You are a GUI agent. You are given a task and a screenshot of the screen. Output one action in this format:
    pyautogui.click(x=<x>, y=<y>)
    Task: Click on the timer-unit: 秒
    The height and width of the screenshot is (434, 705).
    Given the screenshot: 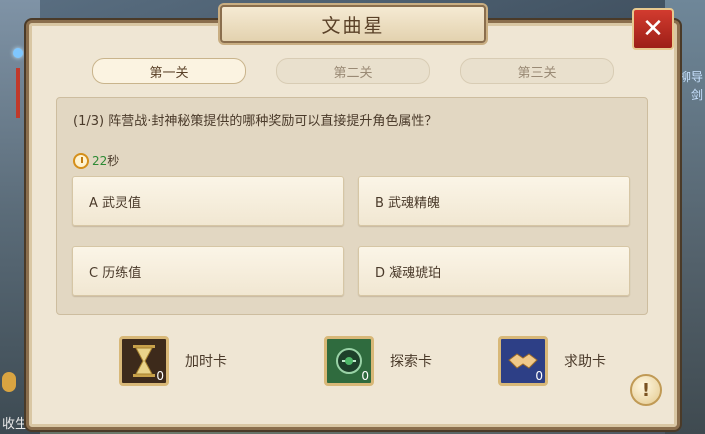 What is the action you would take?
    pyautogui.click(x=113, y=161)
    